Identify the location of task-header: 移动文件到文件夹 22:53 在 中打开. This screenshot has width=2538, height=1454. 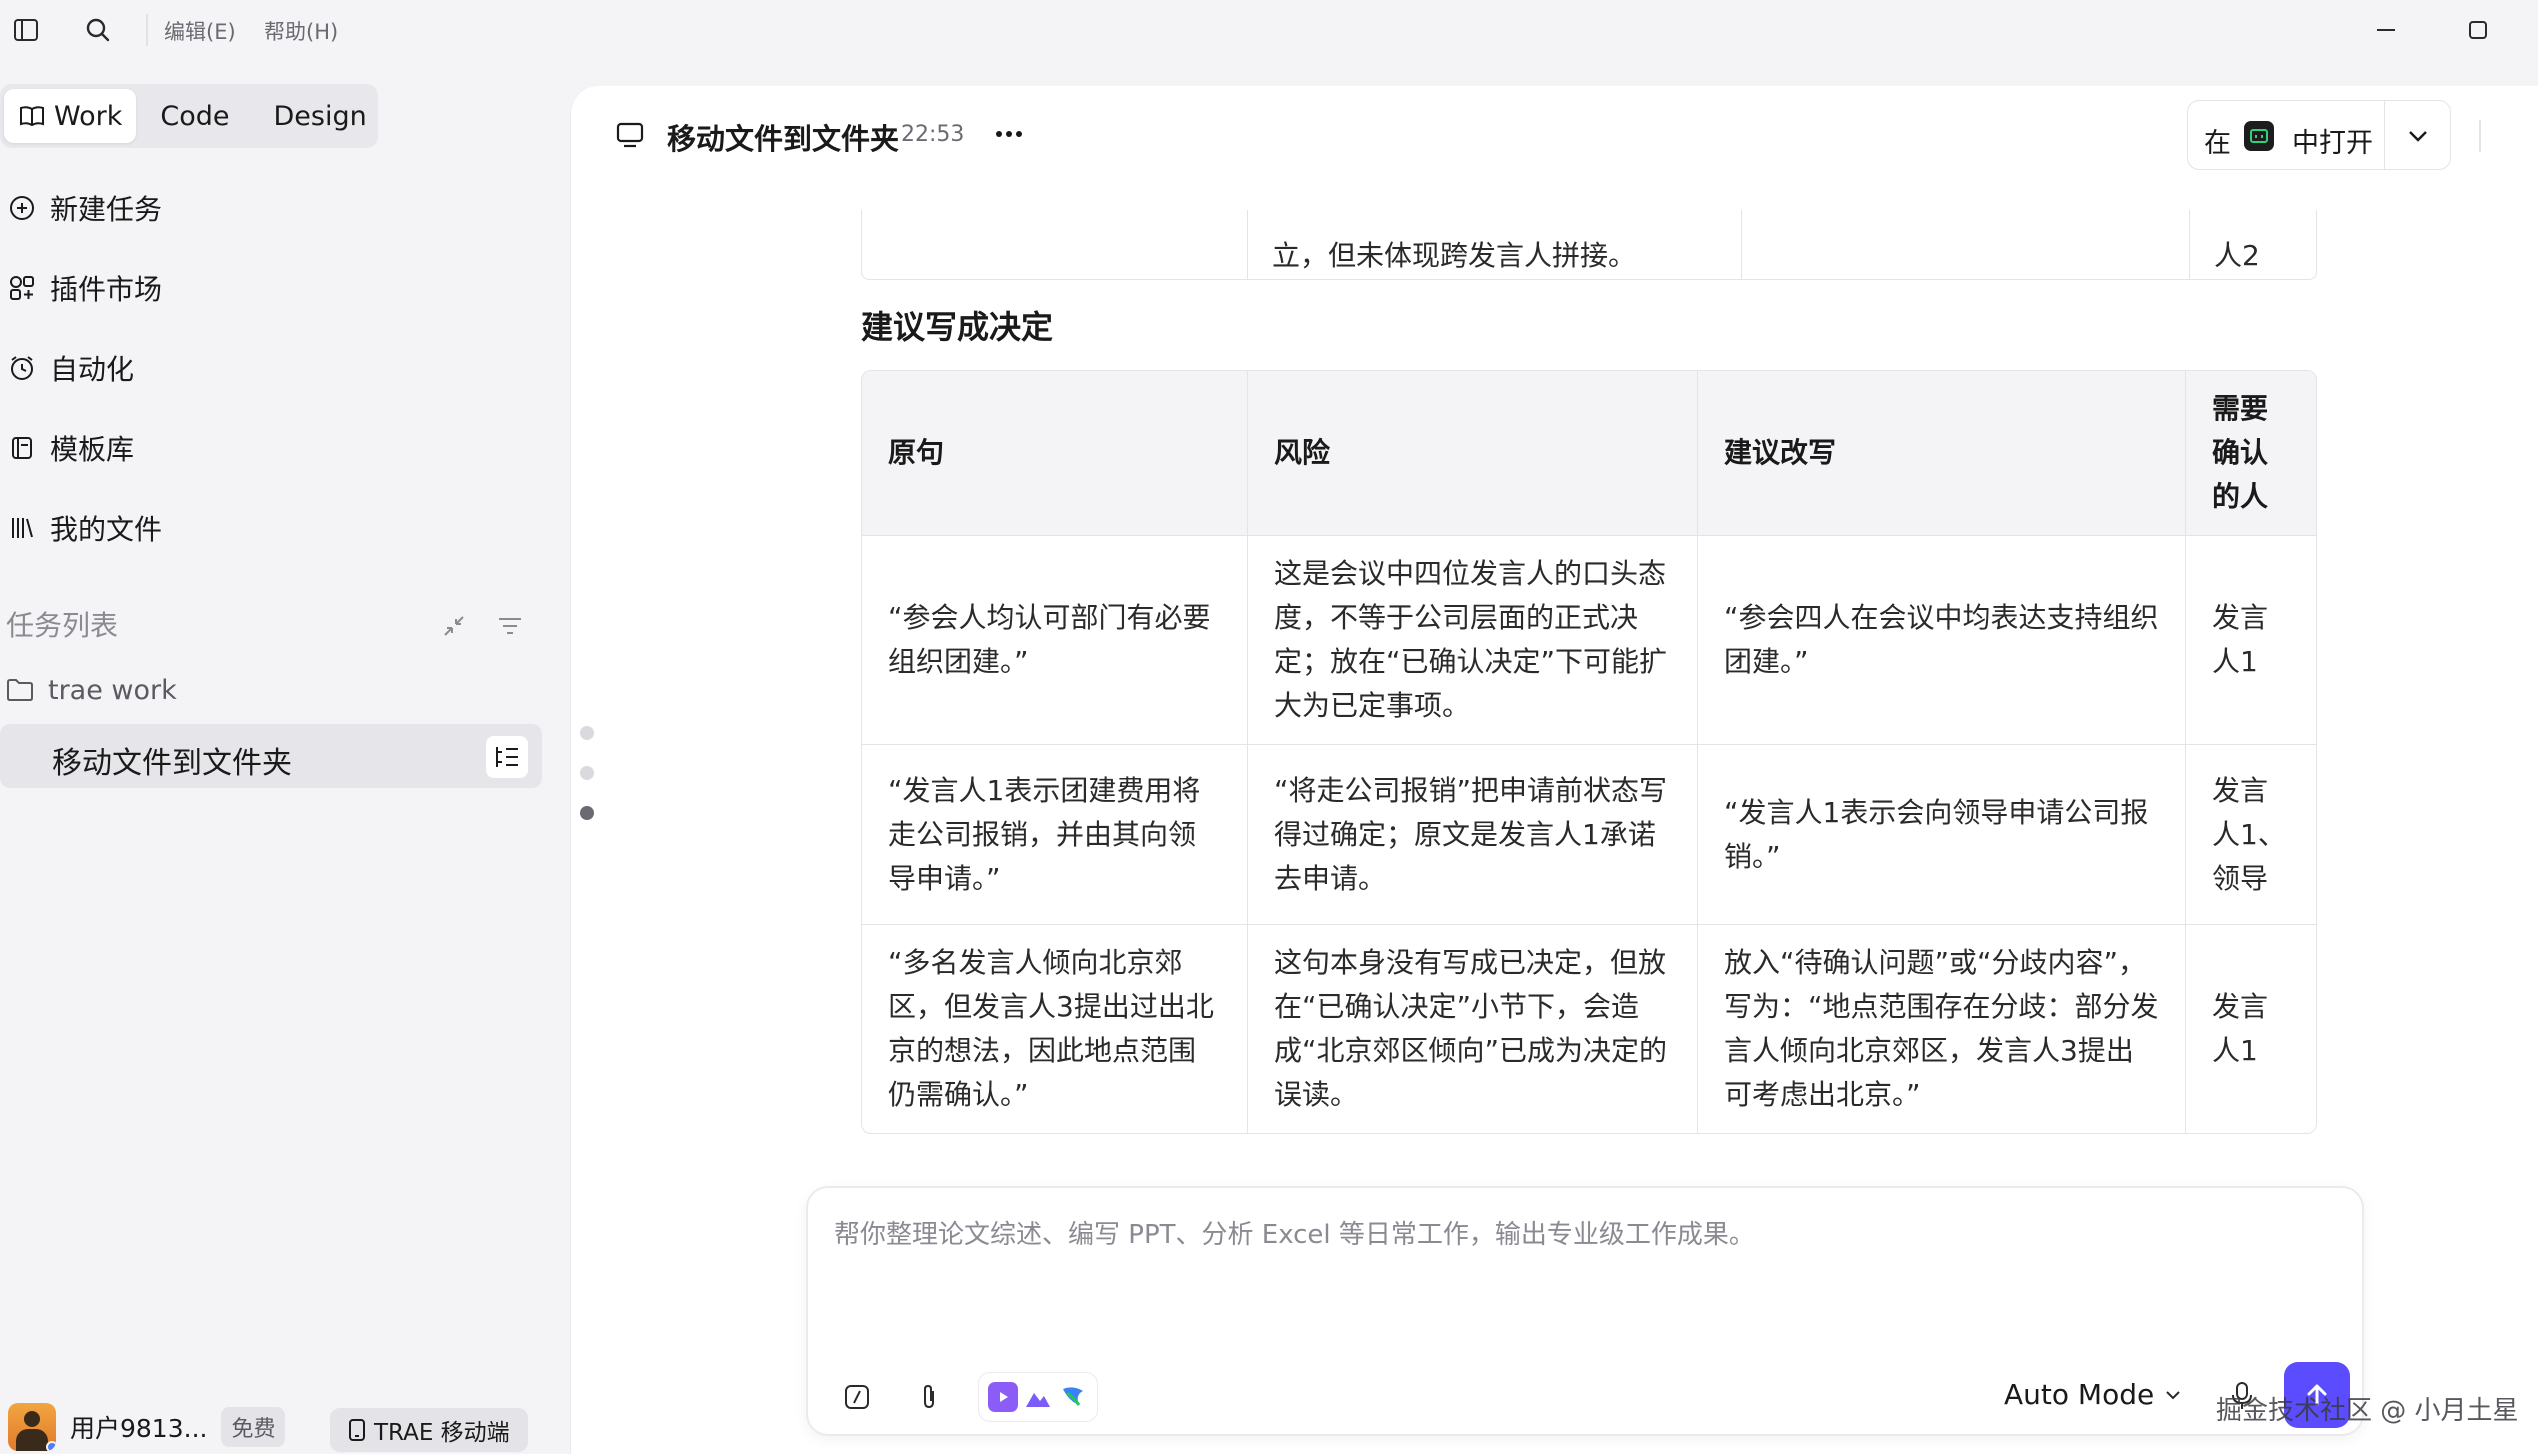
(1554, 136).